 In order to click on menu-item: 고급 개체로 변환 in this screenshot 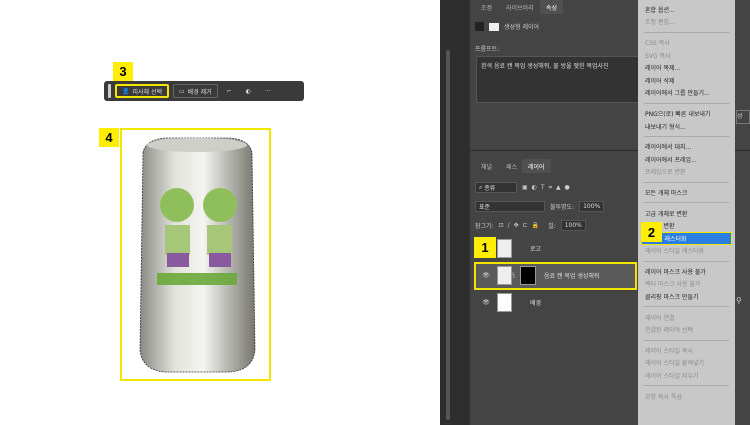, I will do `click(686, 213)`.